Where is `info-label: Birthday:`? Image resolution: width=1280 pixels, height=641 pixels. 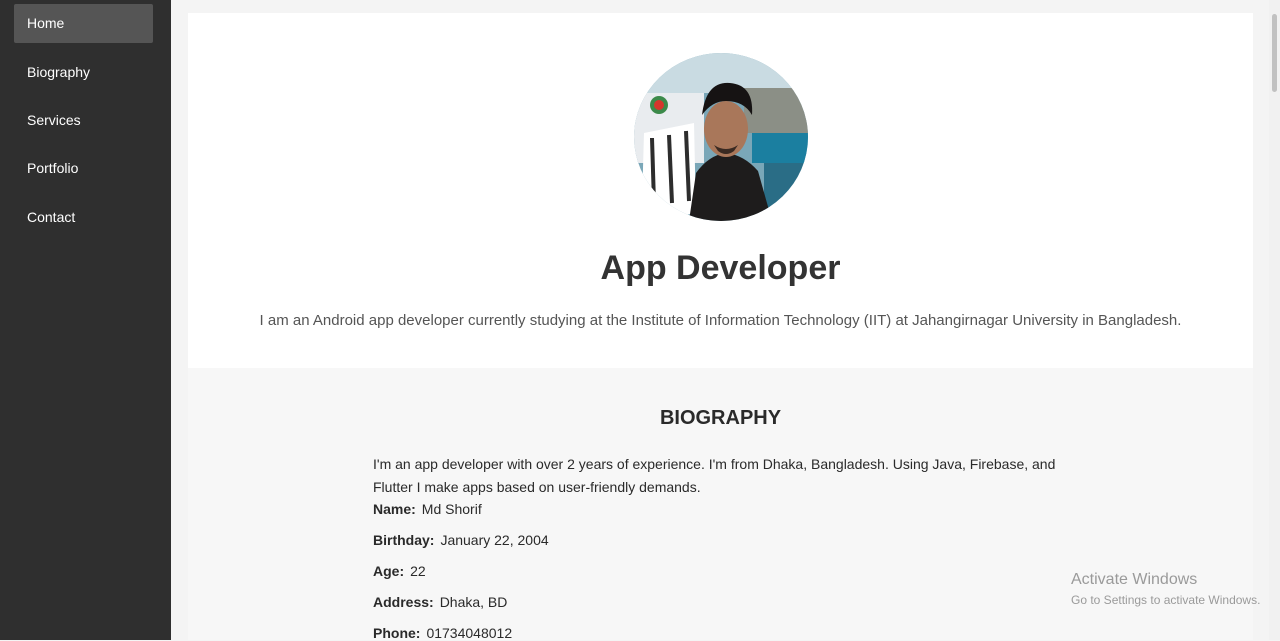
info-label: Birthday: is located at coordinates (404, 540).